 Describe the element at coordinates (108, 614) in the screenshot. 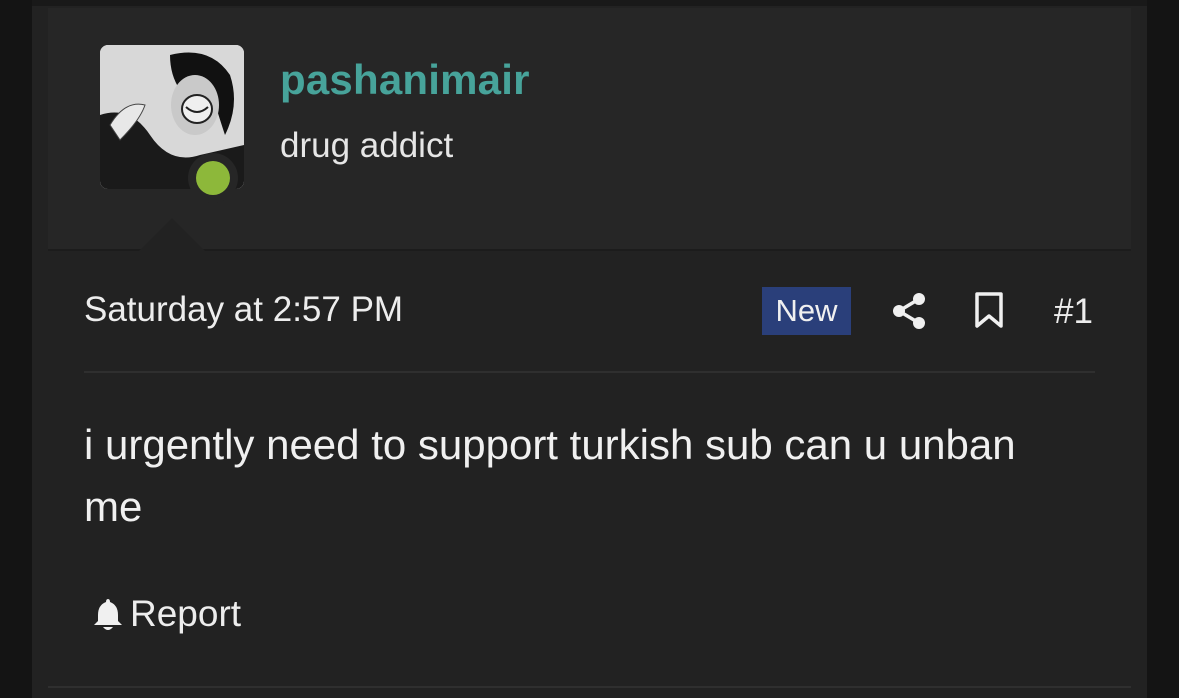

I see `bell-icon` at that location.